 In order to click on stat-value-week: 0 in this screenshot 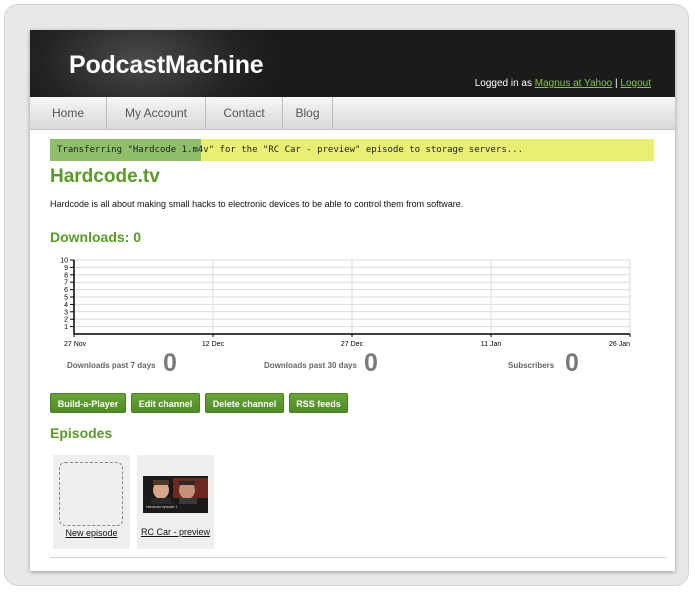, I will do `click(170, 363)`.